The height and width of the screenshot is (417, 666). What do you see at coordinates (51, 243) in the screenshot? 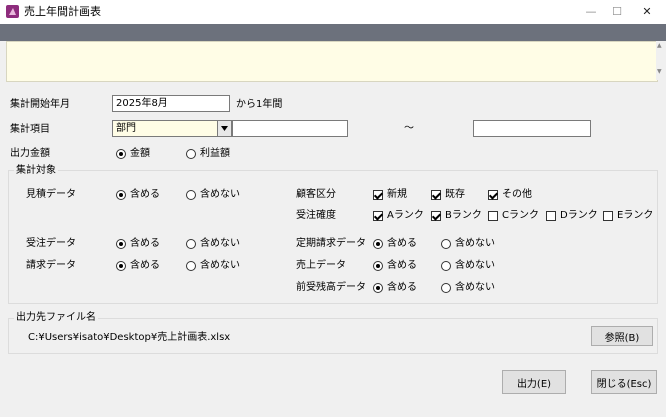
I see `order-data-label: 受注データ` at bounding box center [51, 243].